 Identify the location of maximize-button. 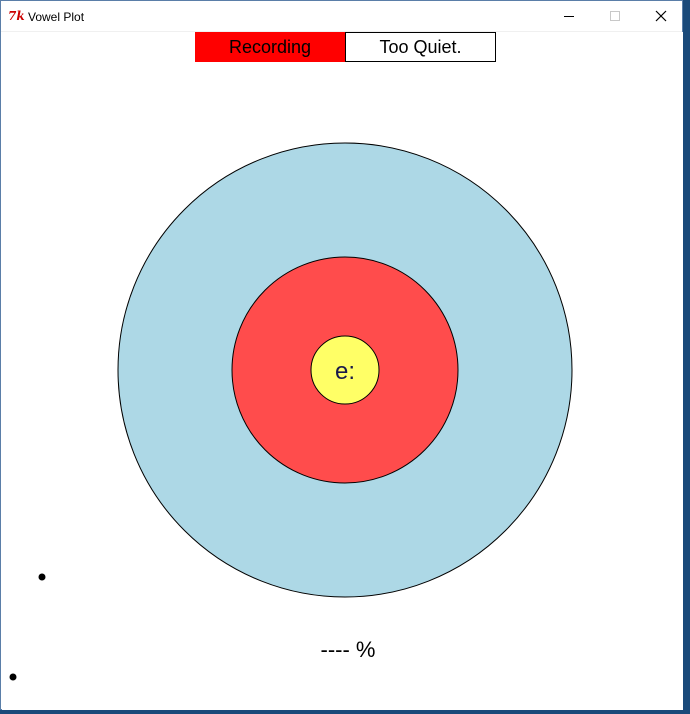
(615, 16).